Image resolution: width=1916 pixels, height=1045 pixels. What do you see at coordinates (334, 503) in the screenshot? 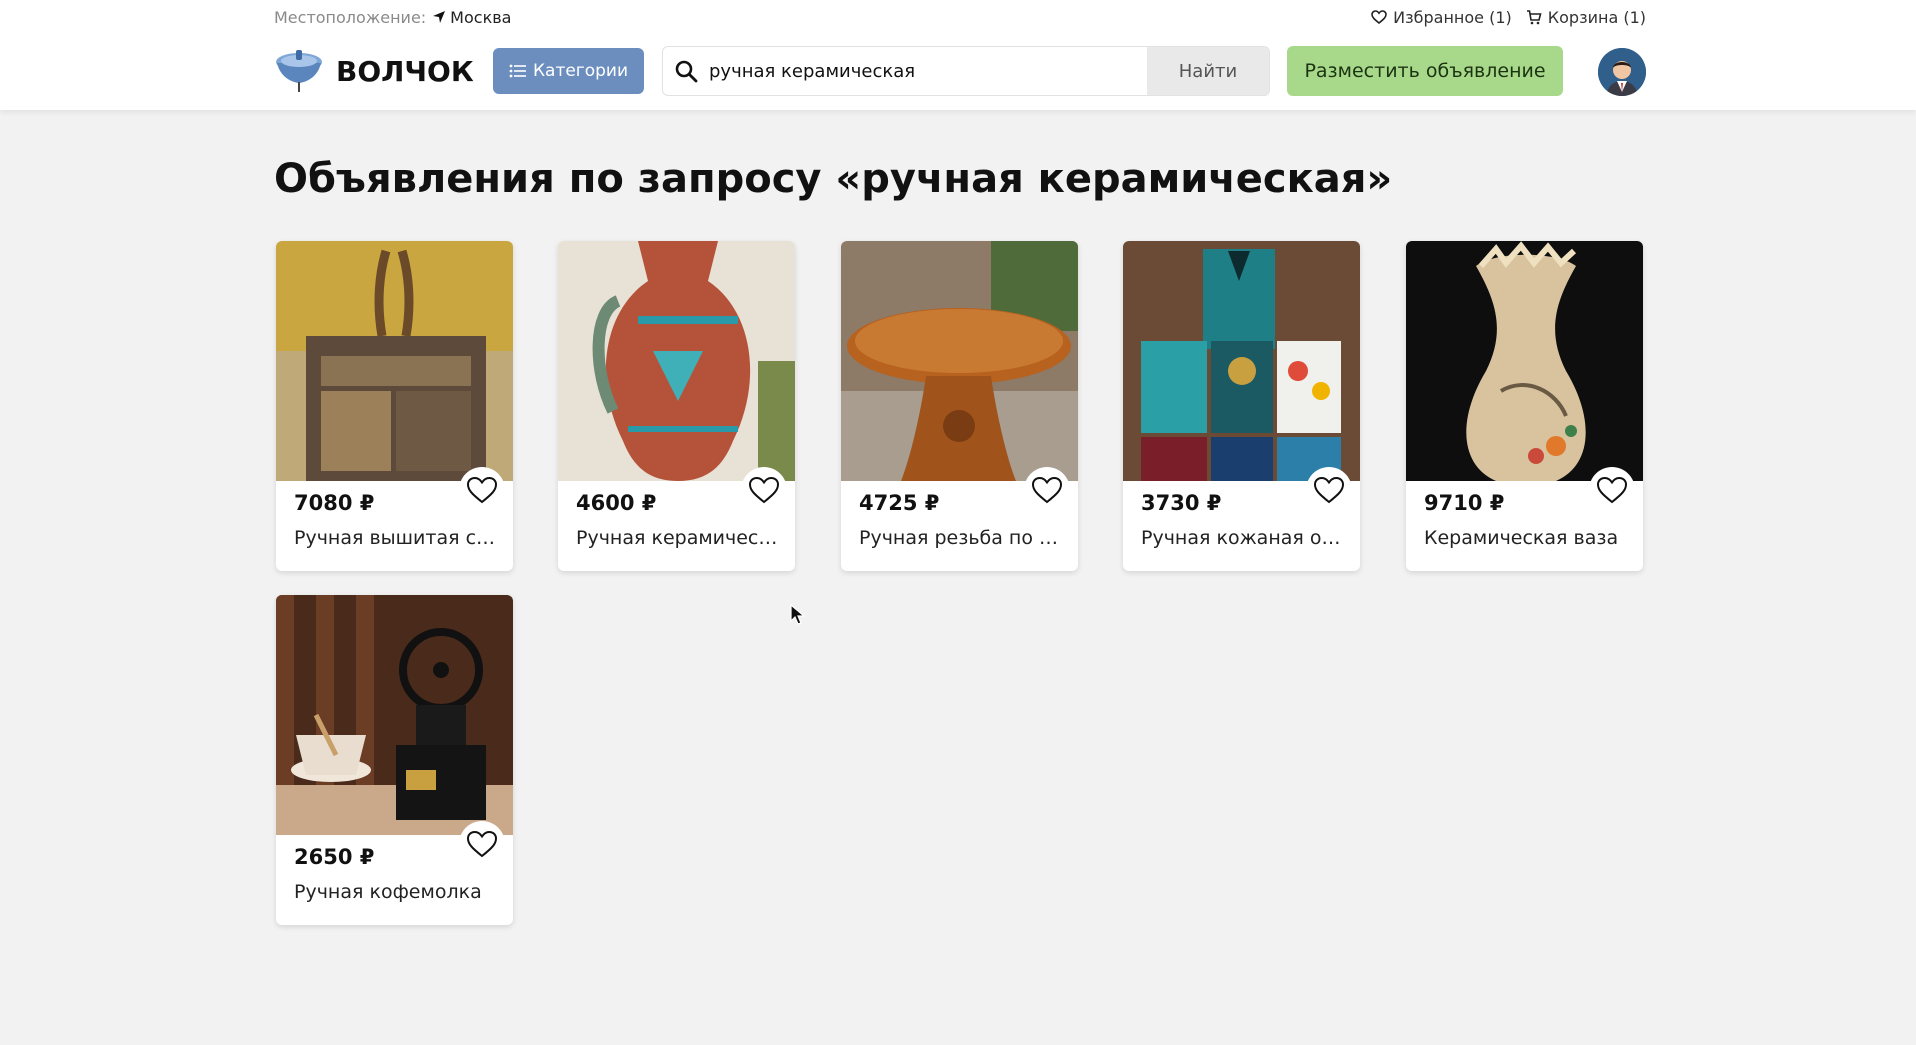
I see `listing-price: 7080 ₽` at bounding box center [334, 503].